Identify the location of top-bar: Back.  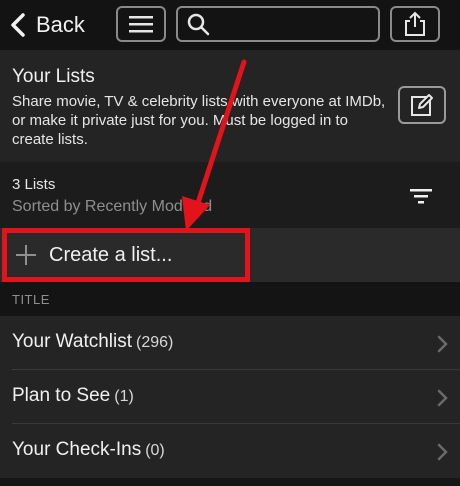
(230, 25).